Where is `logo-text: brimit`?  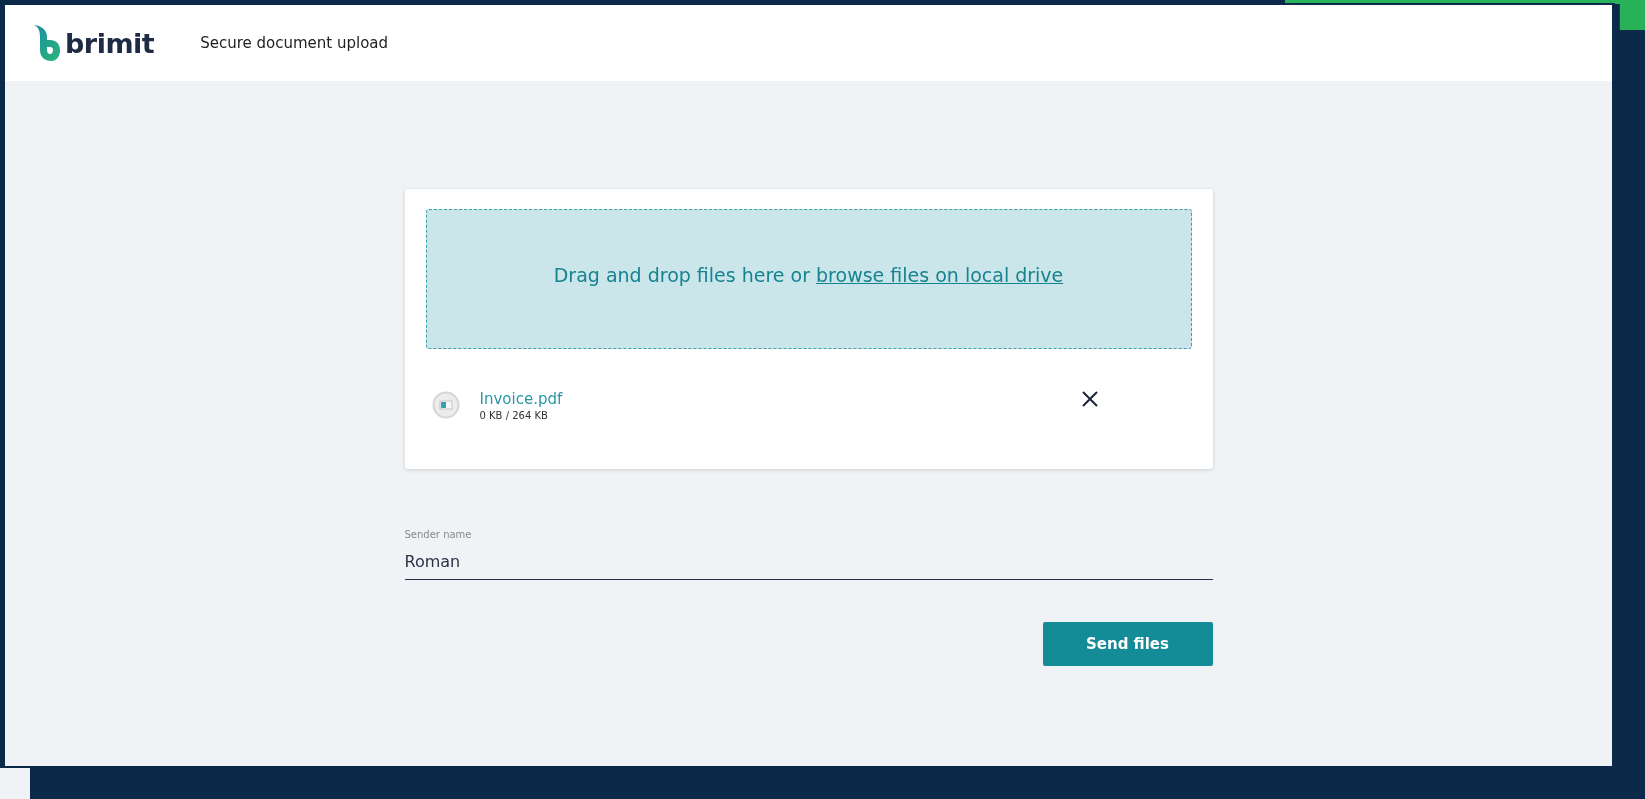
logo-text: brimit is located at coordinates (110, 43).